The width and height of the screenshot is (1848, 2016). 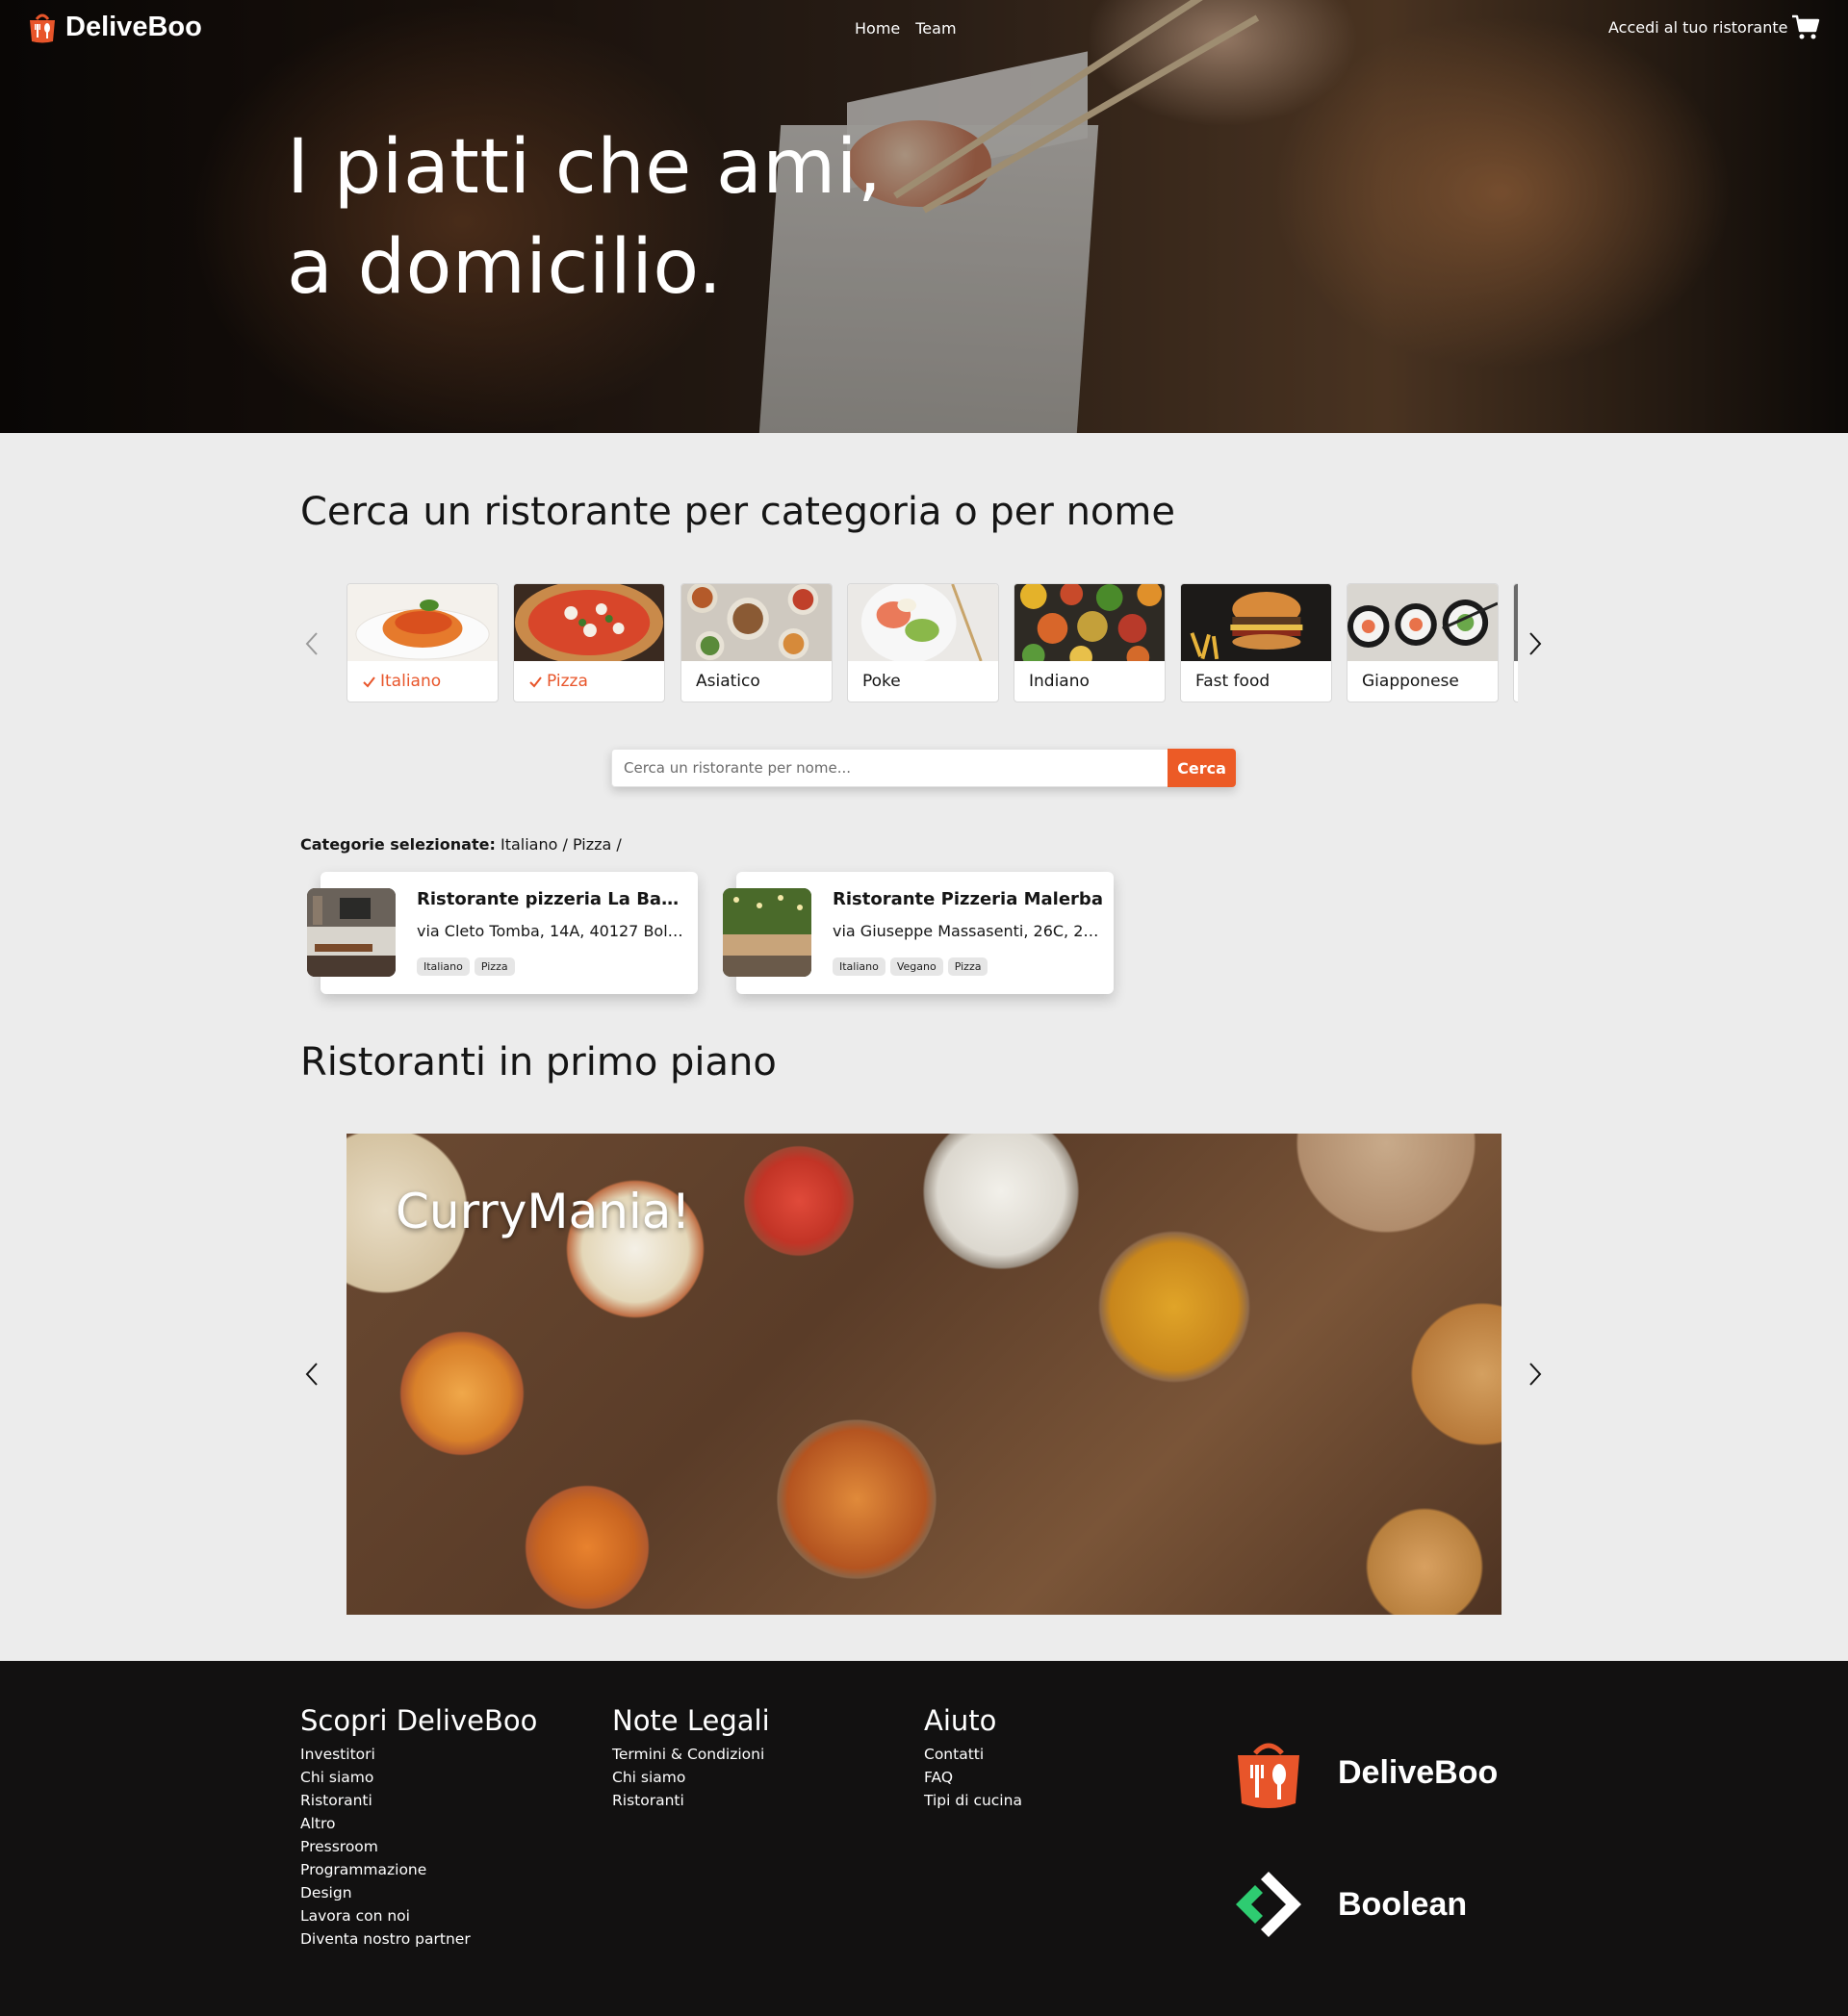 What do you see at coordinates (538, 1062) in the screenshot?
I see `featured-section-title: Ristoranti in primo piano` at bounding box center [538, 1062].